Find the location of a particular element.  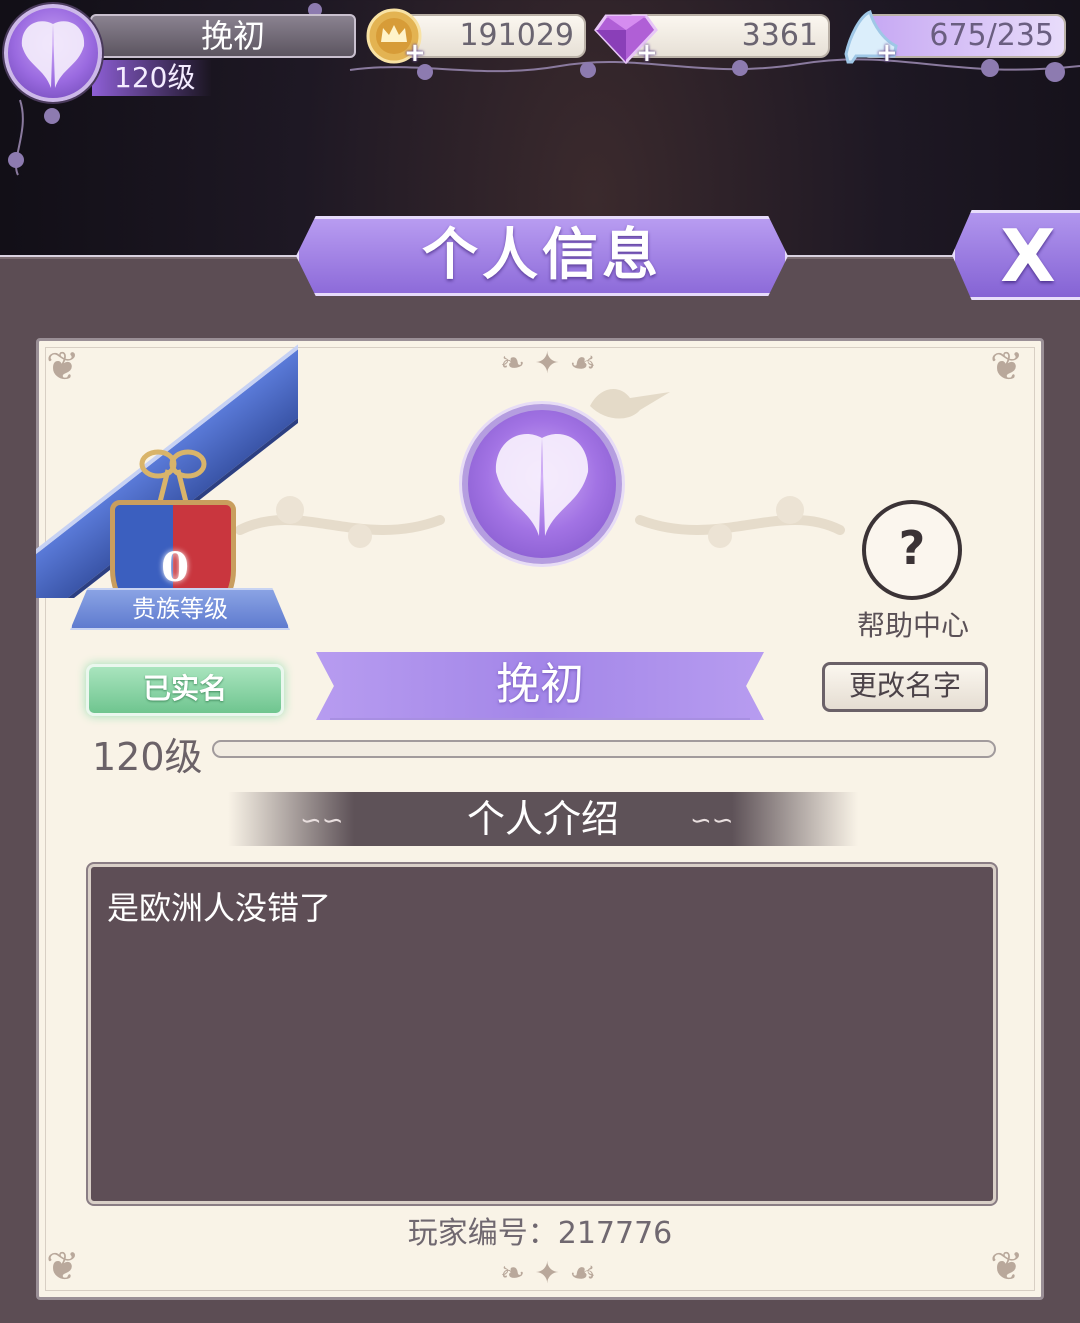

name-banner-line-bottom is located at coordinates (540, 719).